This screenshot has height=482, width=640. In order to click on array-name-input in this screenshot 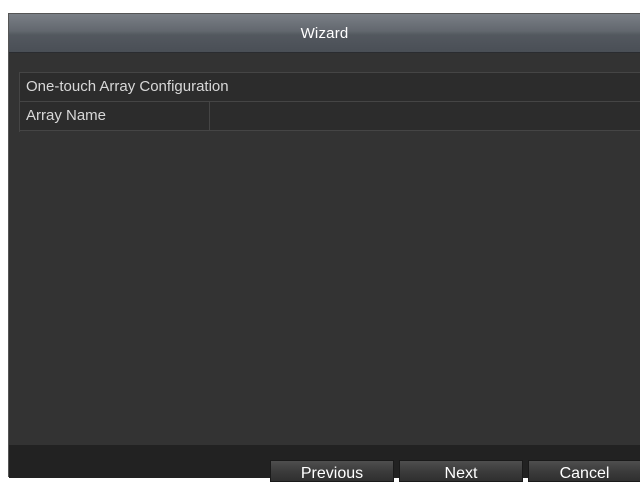, I will do `click(425, 116)`.